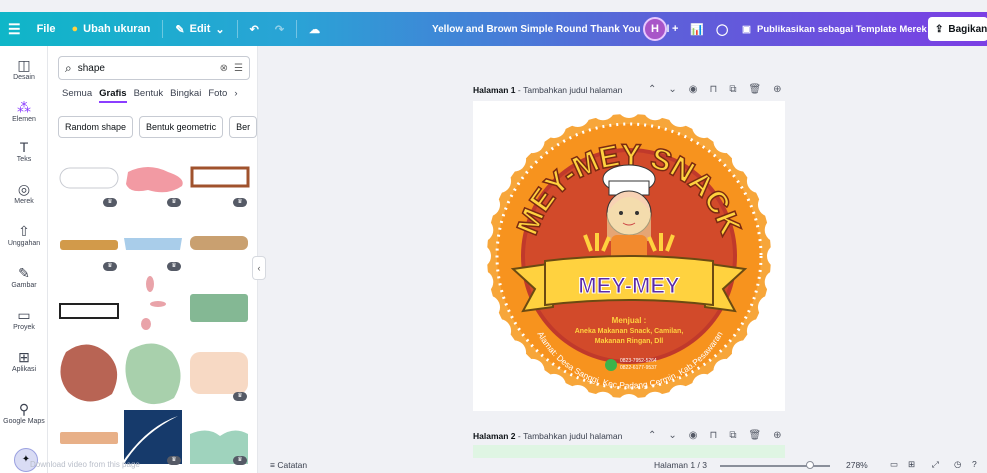 The width and height of the screenshot is (987, 473). I want to click on tab-bentuk: Bentuk, so click(149, 95).